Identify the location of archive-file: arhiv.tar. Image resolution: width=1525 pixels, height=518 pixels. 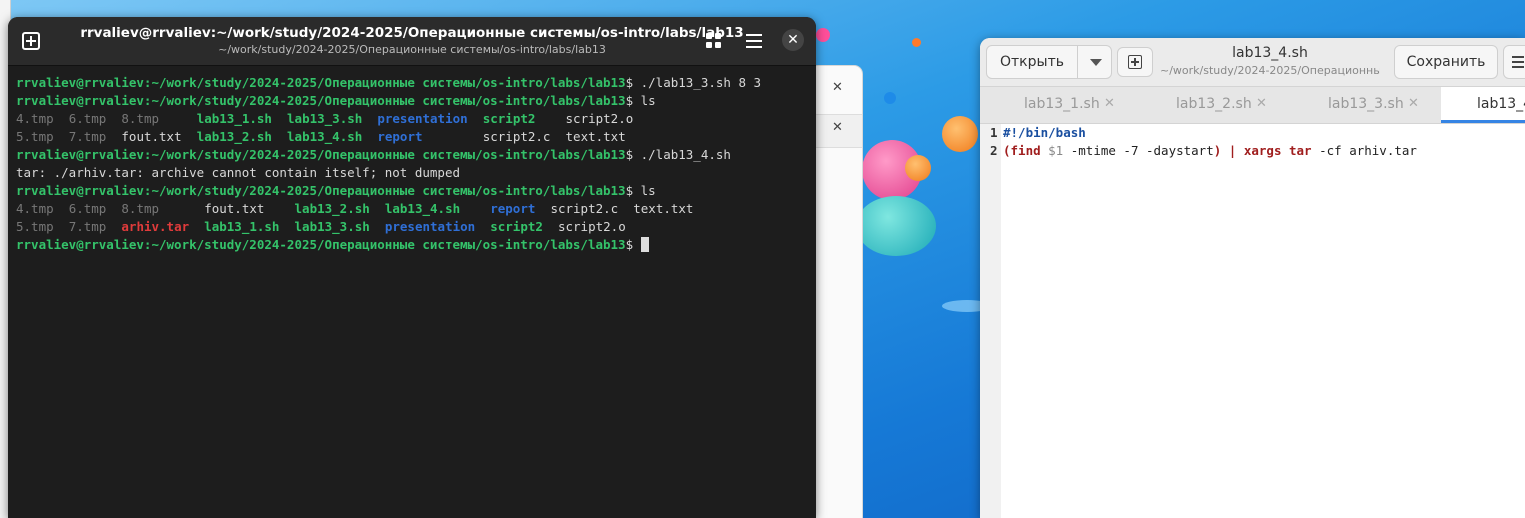
(155, 226).